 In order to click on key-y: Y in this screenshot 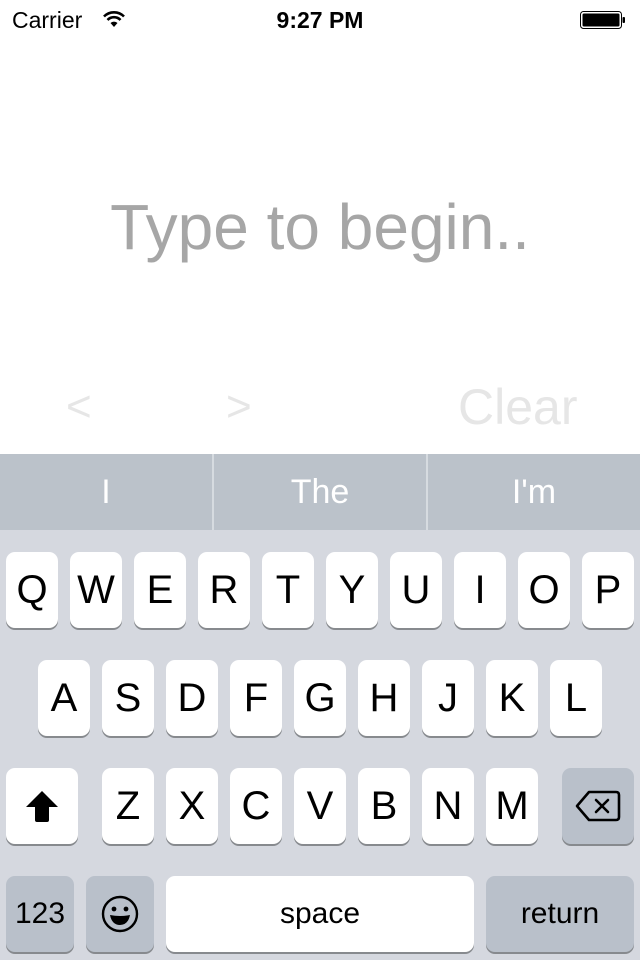, I will do `click(352, 590)`.